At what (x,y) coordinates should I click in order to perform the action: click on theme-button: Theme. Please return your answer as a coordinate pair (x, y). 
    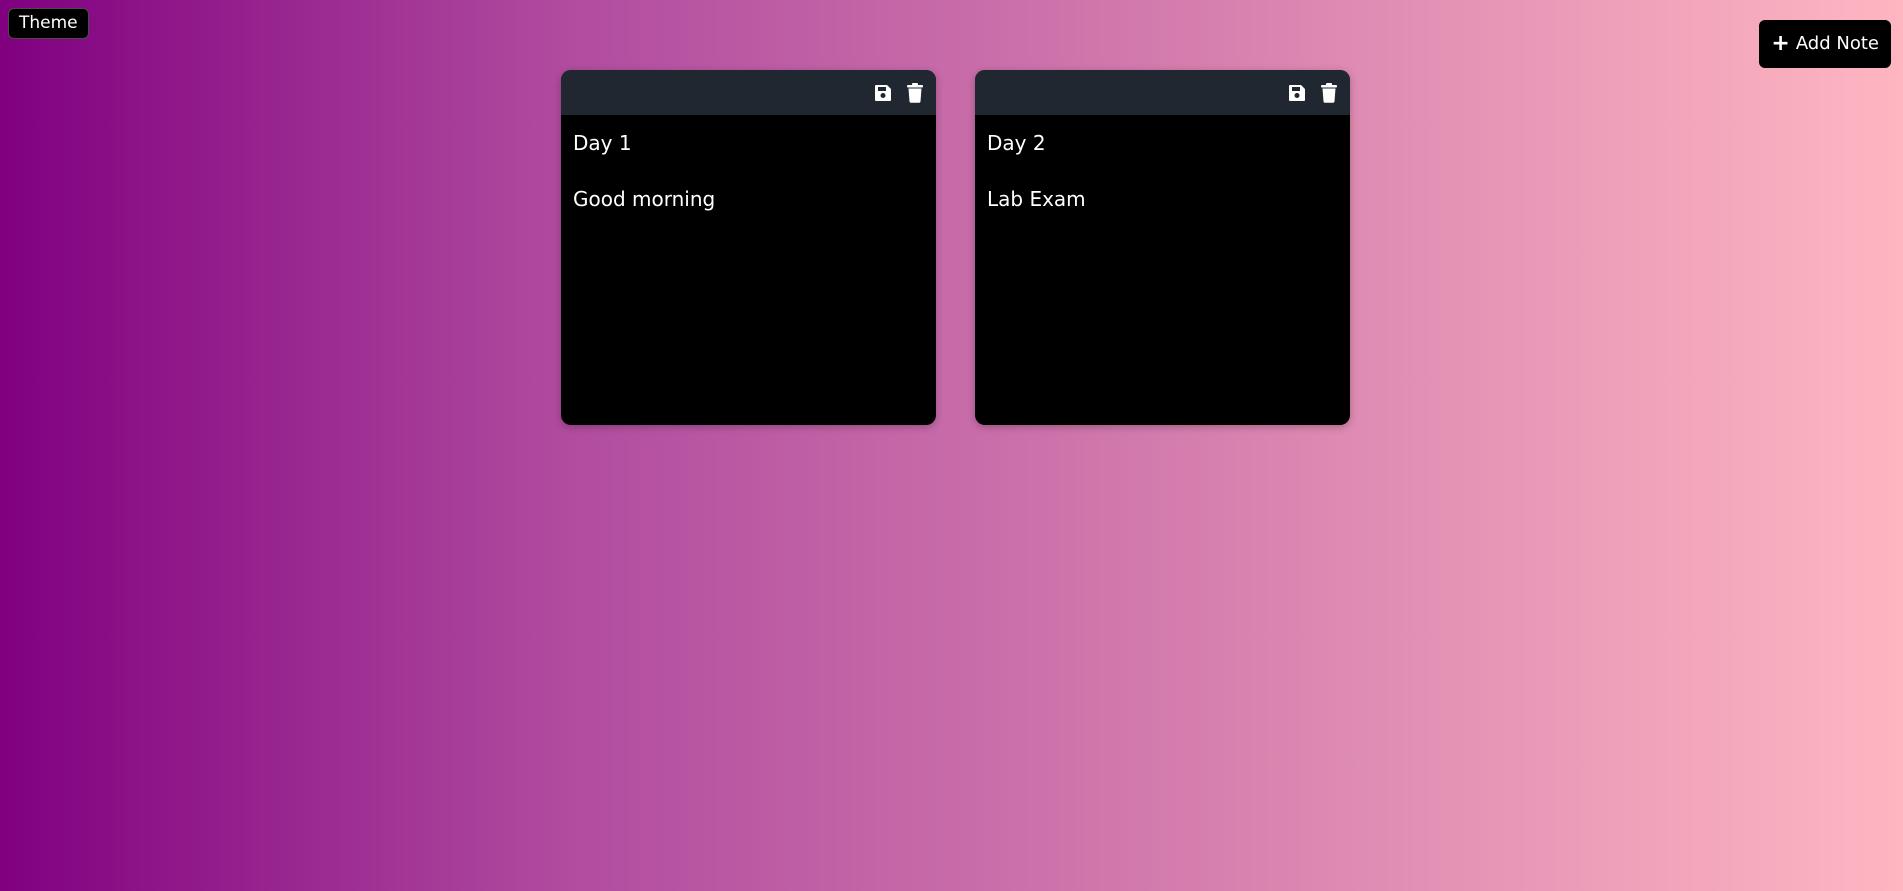
    Looking at the image, I should click on (48, 23).